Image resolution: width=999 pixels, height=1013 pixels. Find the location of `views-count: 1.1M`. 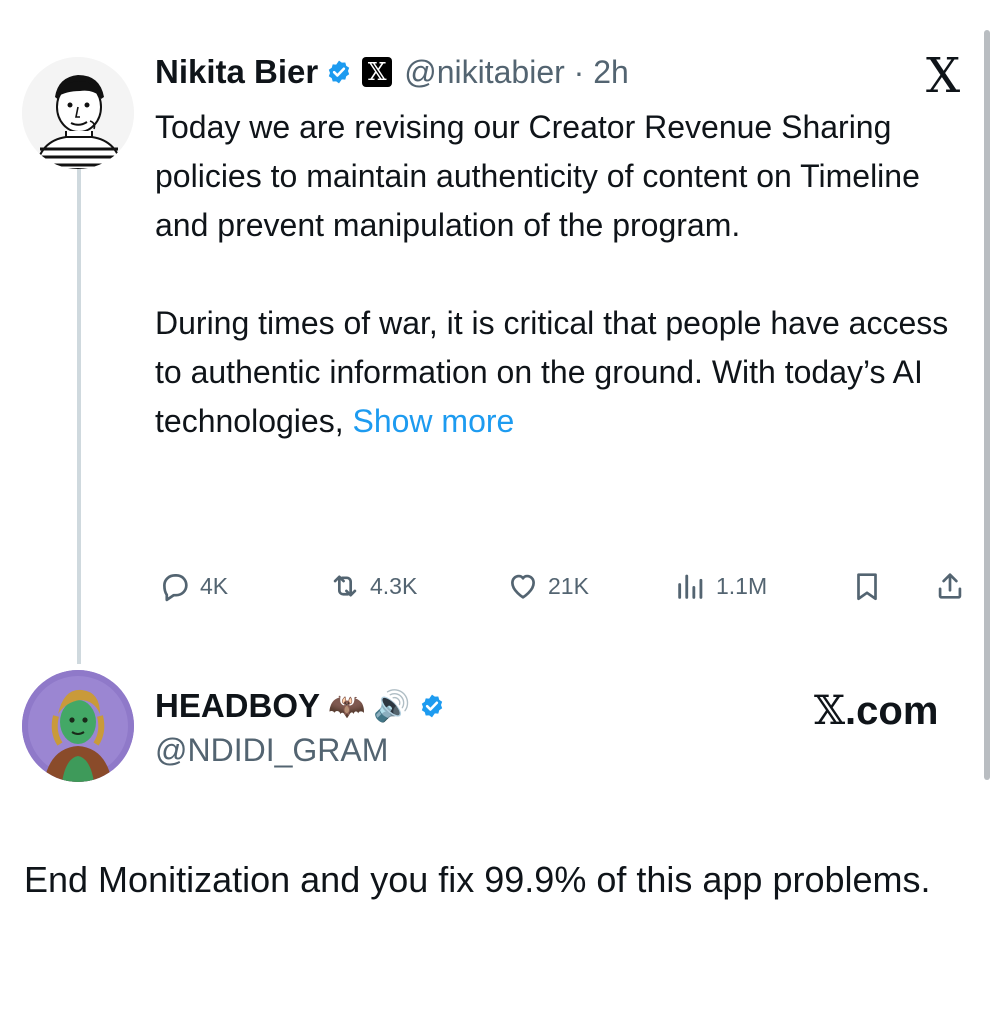

views-count: 1.1M is located at coordinates (742, 585).